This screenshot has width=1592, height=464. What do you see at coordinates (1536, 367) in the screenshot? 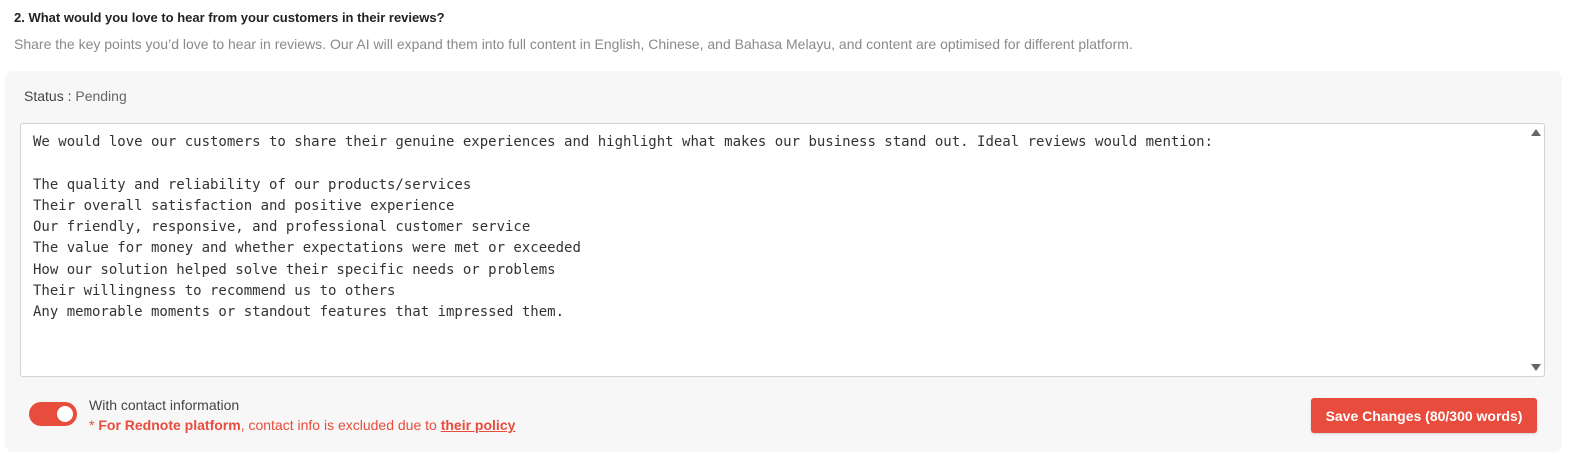
I see `scroll-down-arrow-icon` at bounding box center [1536, 367].